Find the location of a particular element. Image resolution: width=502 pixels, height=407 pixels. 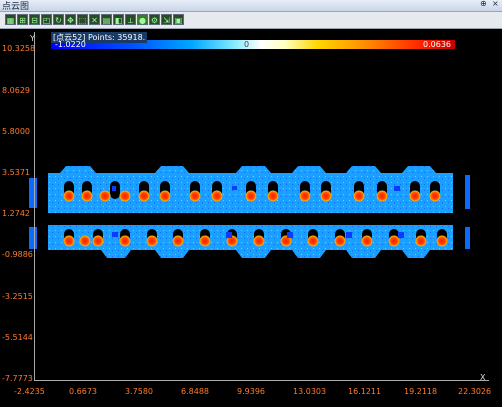

x-tick-label: 6.8488 is located at coordinates (195, 391).